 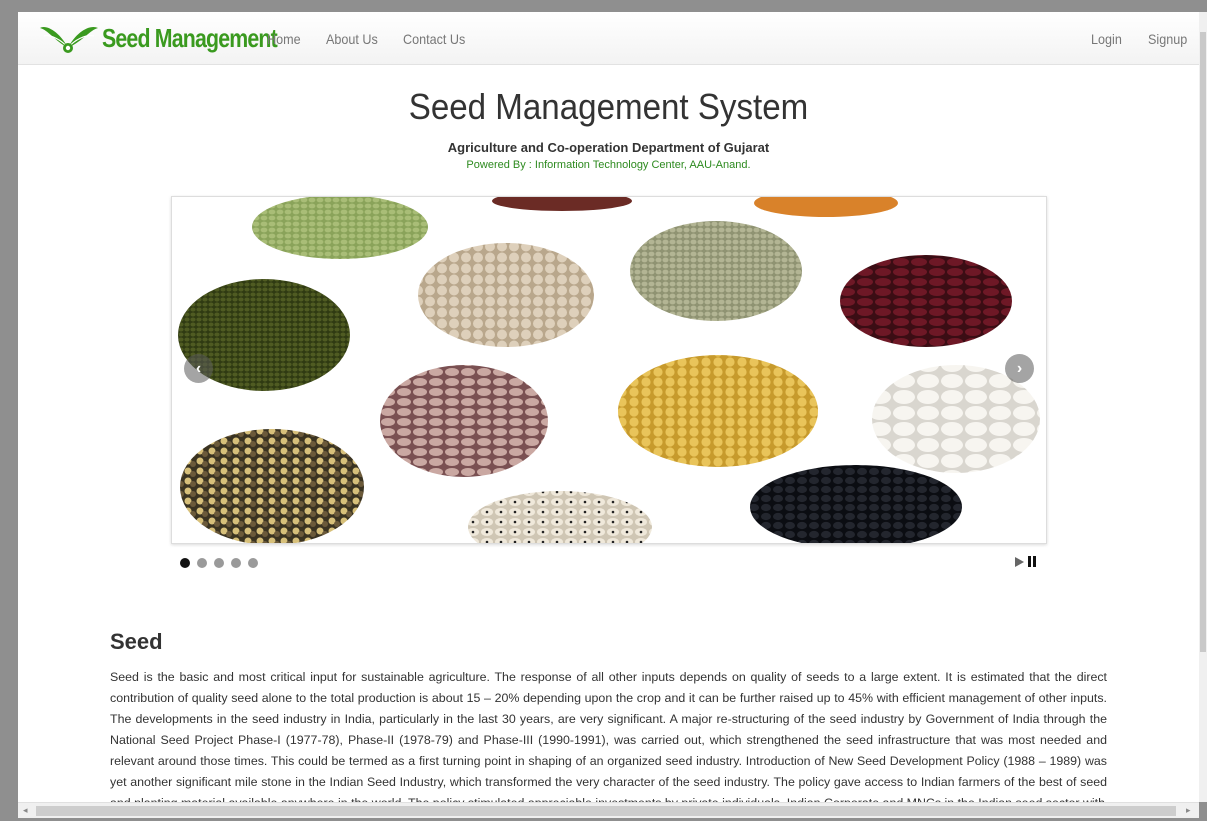 What do you see at coordinates (25, 810) in the screenshot?
I see `scroll-left-arrow-icon: ◂` at bounding box center [25, 810].